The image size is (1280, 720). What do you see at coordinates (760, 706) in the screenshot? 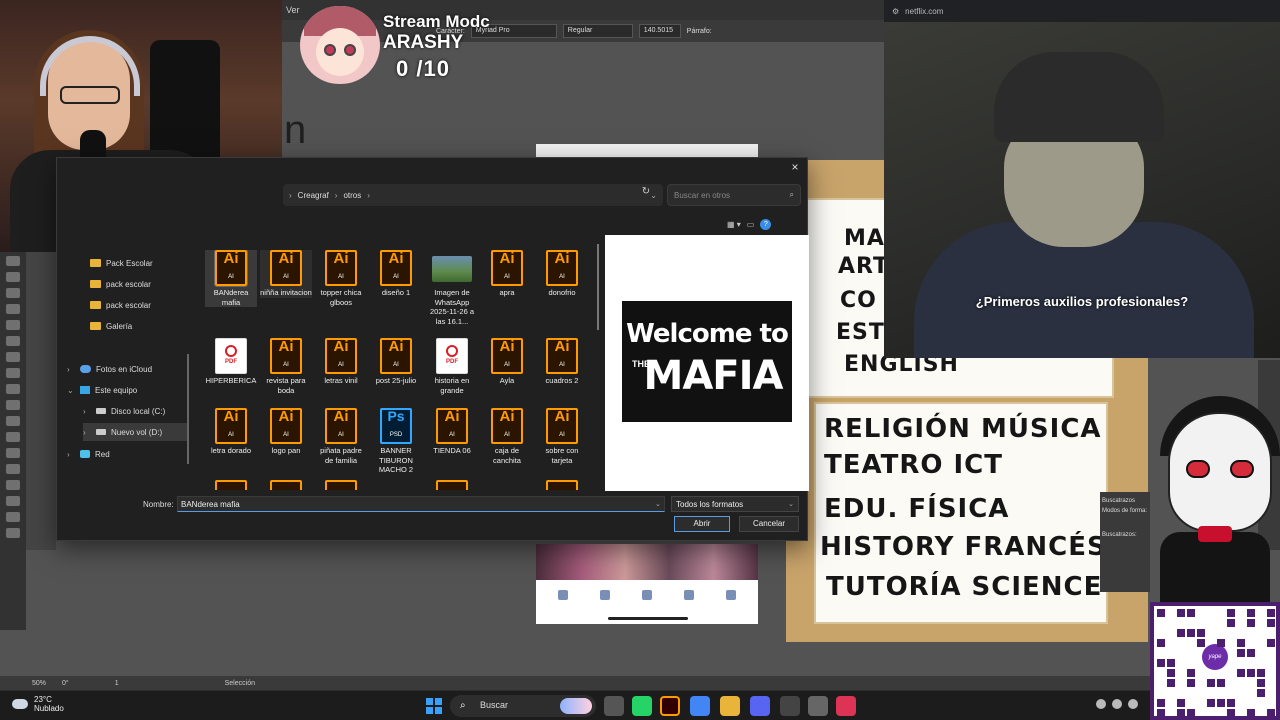
I see `discord-icon` at bounding box center [760, 706].